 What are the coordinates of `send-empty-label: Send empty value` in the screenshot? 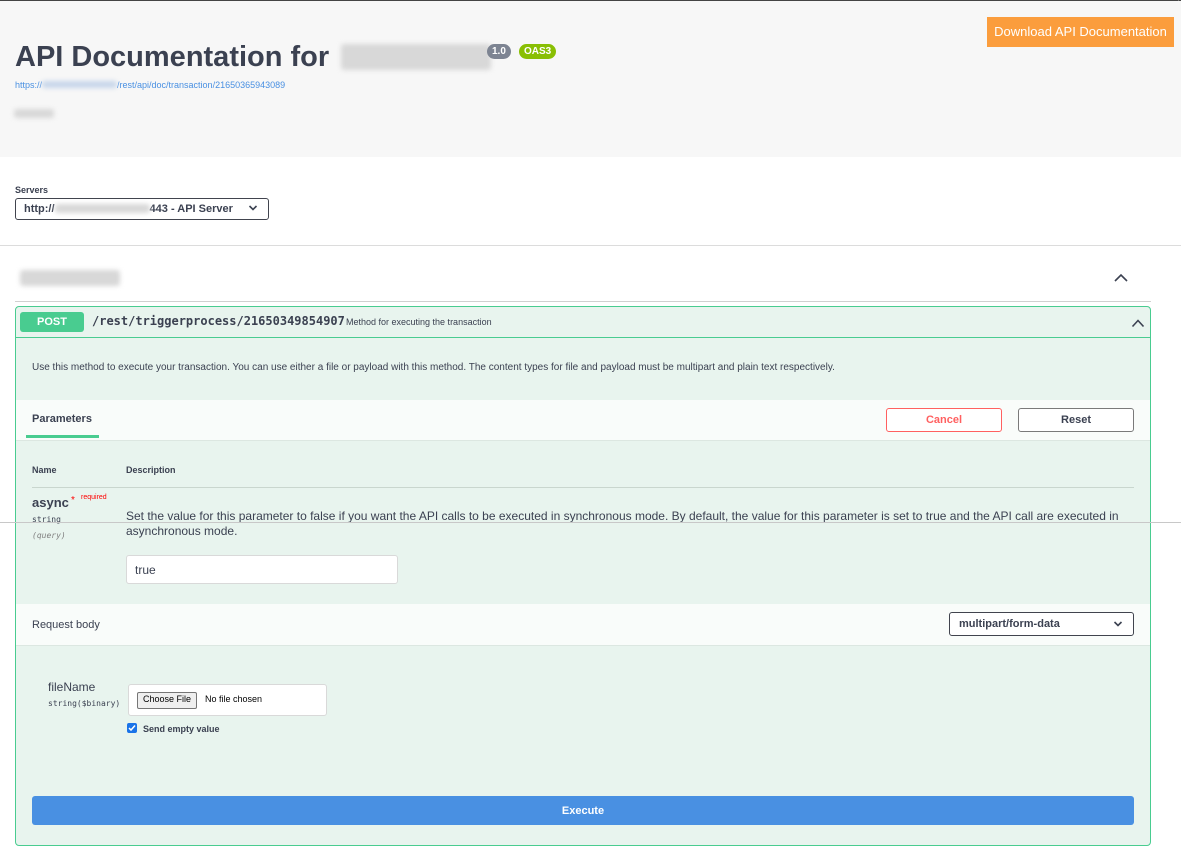 It's located at (181, 729).